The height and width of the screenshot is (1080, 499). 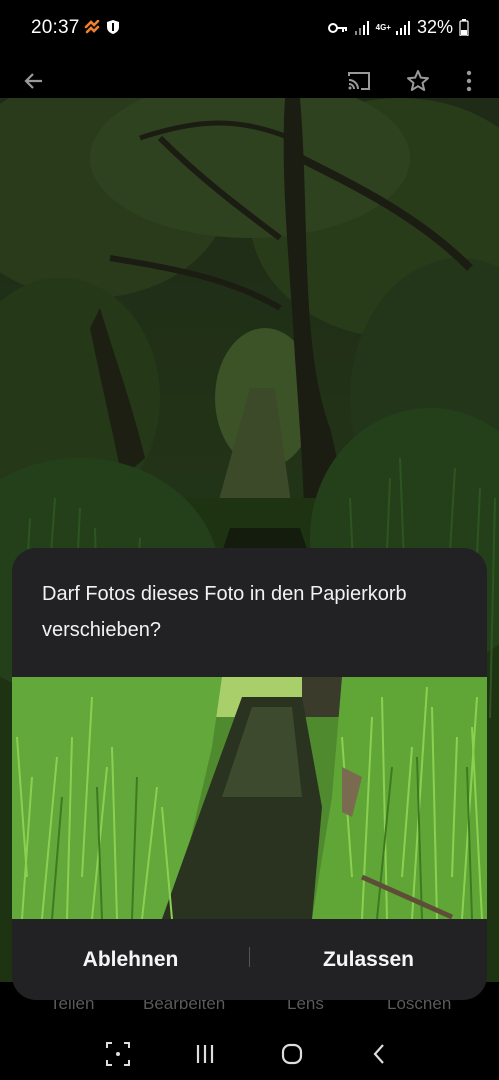 What do you see at coordinates (55, 27) in the screenshot?
I see `status-time: 20:37` at bounding box center [55, 27].